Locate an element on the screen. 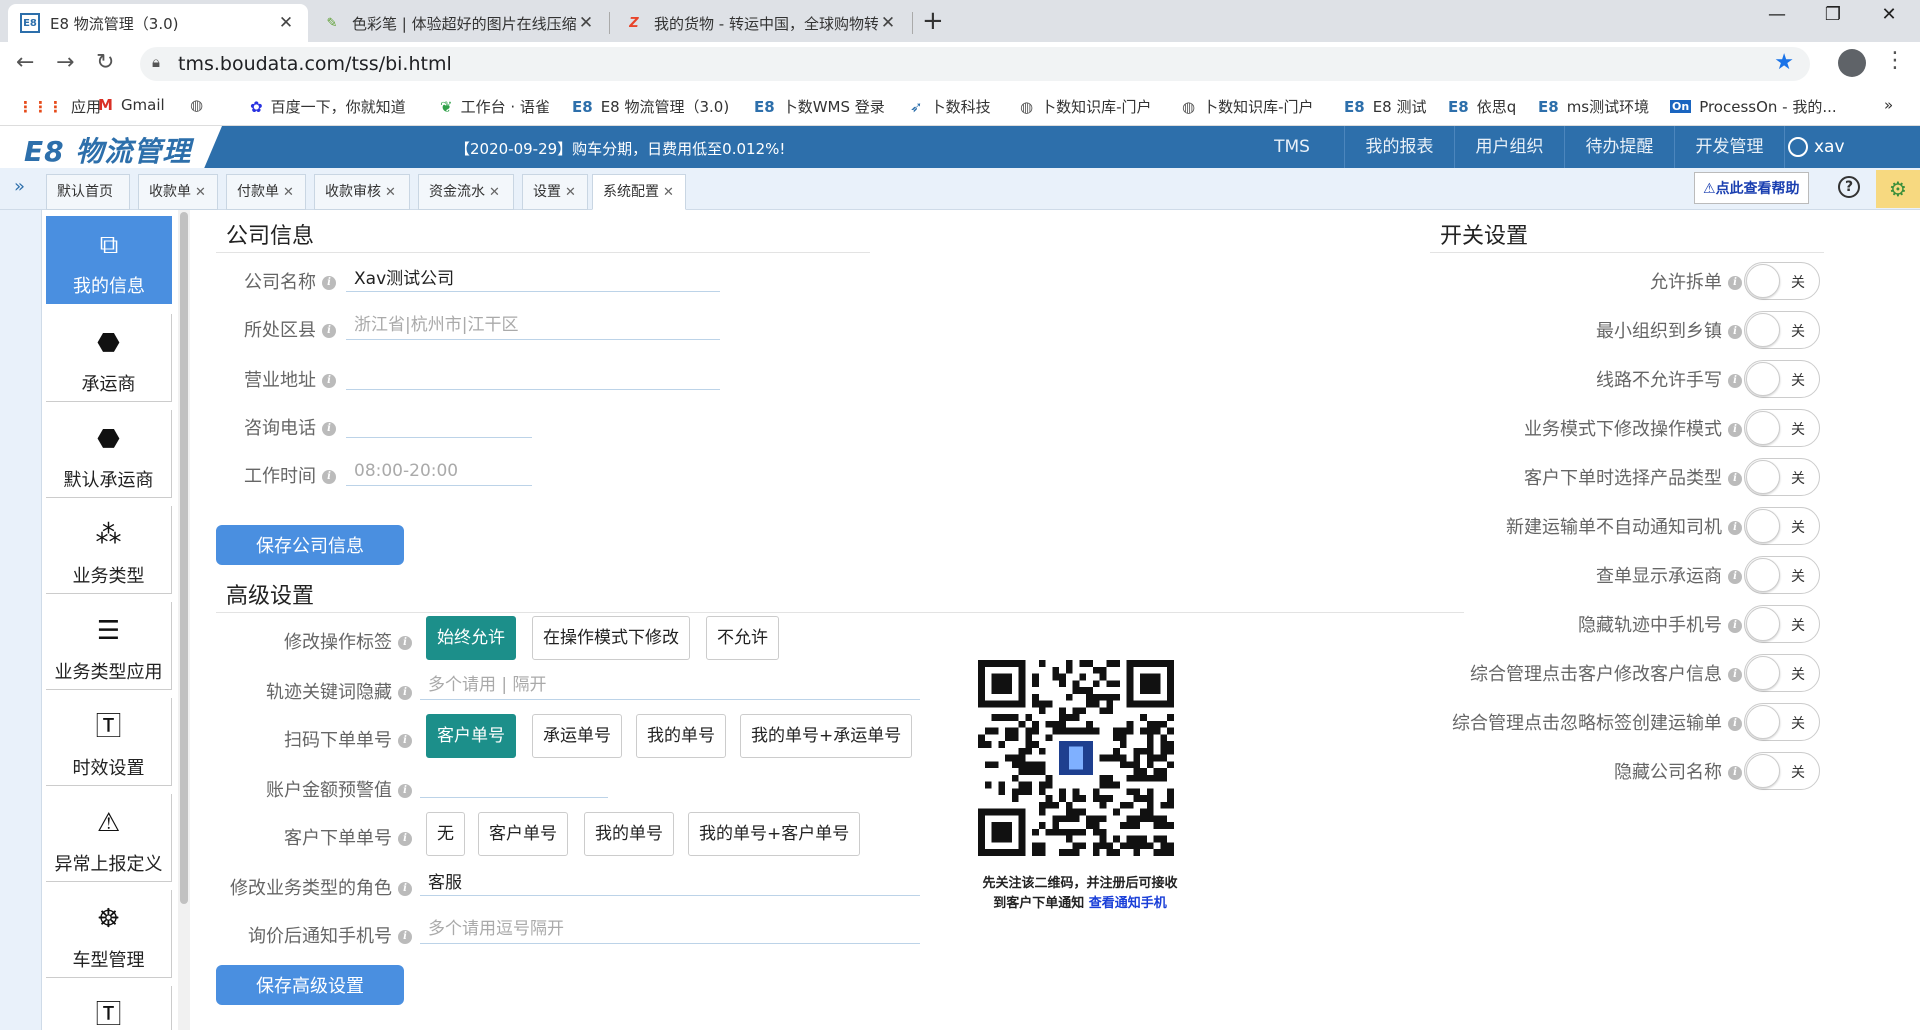  work-hours-input is located at coordinates (439, 471).